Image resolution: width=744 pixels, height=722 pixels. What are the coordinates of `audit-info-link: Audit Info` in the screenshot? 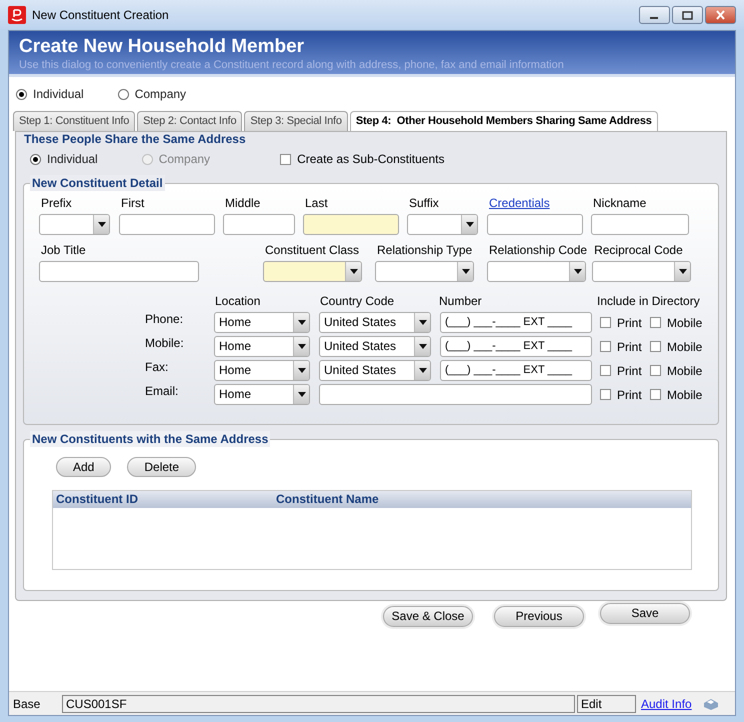 It's located at (666, 703).